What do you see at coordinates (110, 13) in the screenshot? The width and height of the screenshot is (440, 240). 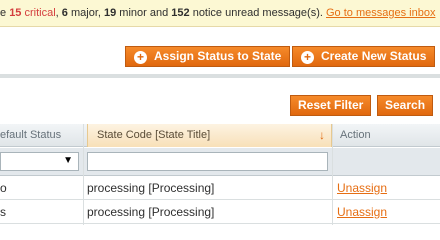 I see `minor-count: 19` at bounding box center [110, 13].